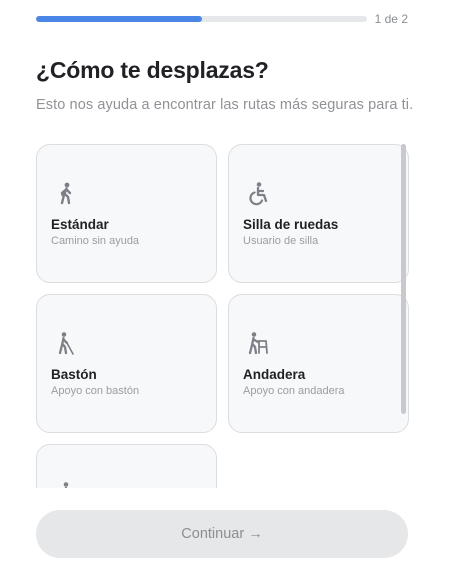 Image resolution: width=464 pixels, height=573 pixels. Describe the element at coordinates (281, 241) in the screenshot. I see `option-description: Usuario de silla` at that location.